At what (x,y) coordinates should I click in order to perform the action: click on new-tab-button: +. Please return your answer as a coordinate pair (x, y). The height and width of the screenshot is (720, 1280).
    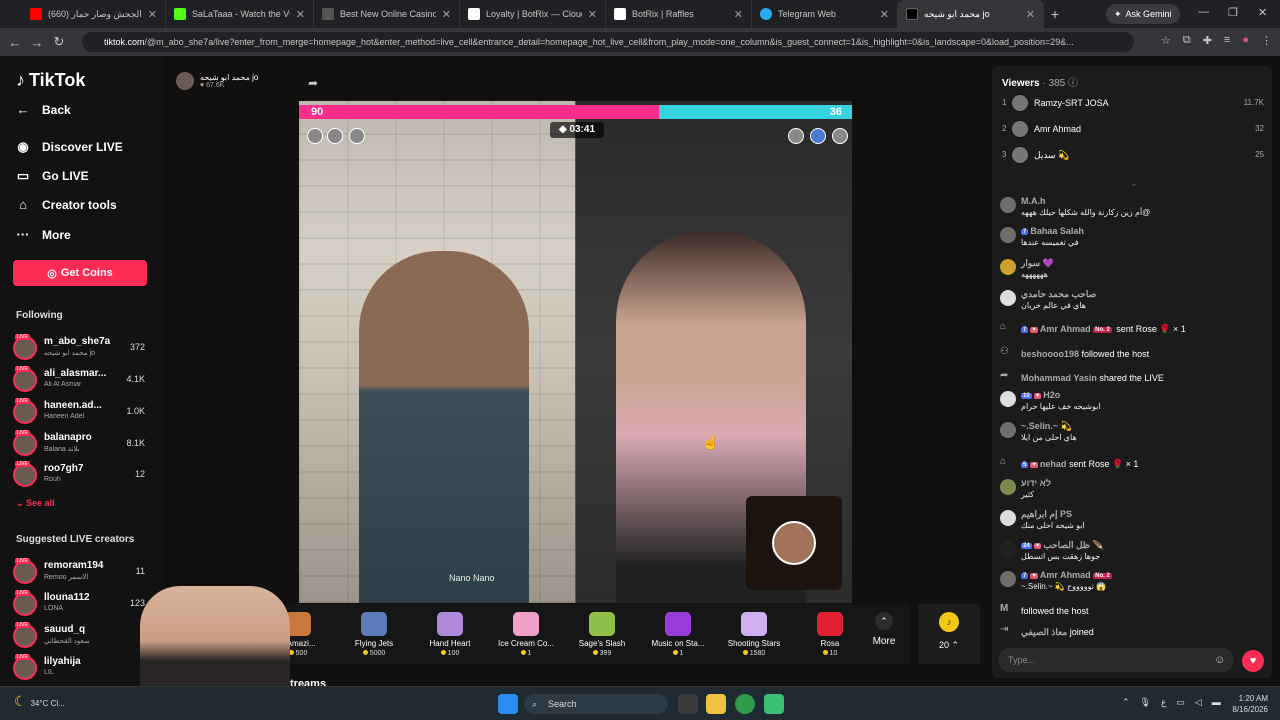
    Looking at the image, I should click on (1055, 14).